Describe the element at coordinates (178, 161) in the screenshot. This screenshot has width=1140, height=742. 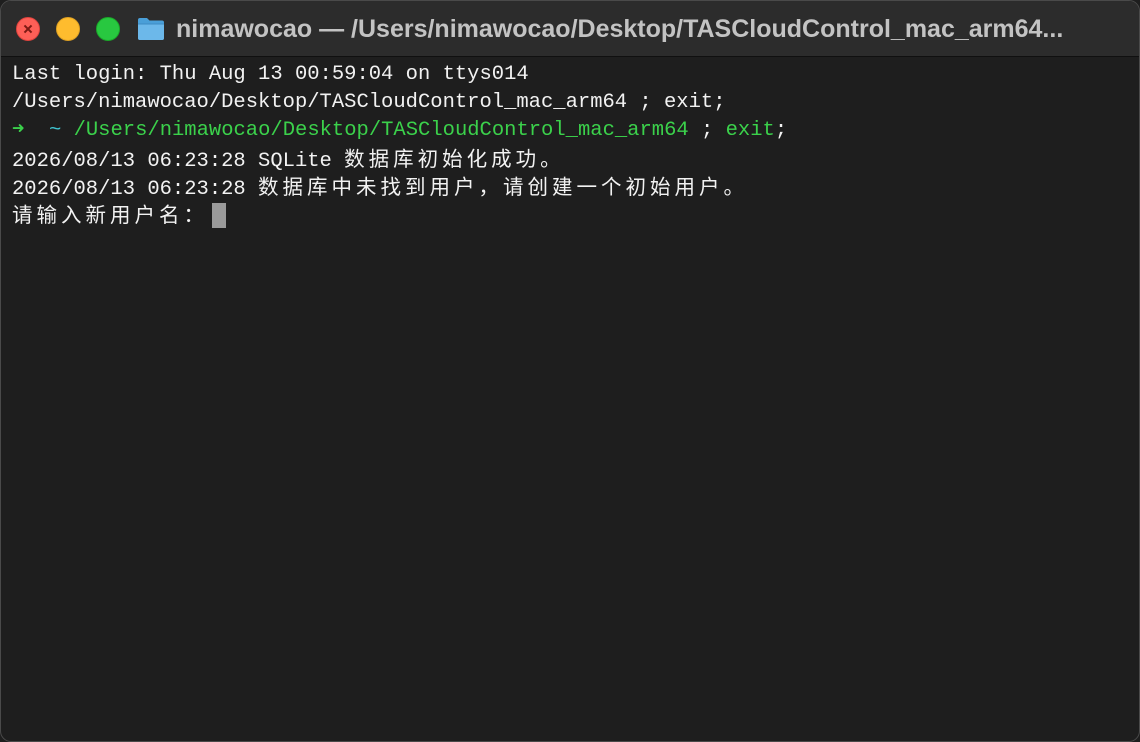
I see `db-init-timestamp: 2026/08/13 06:23:28 SQLite` at that location.